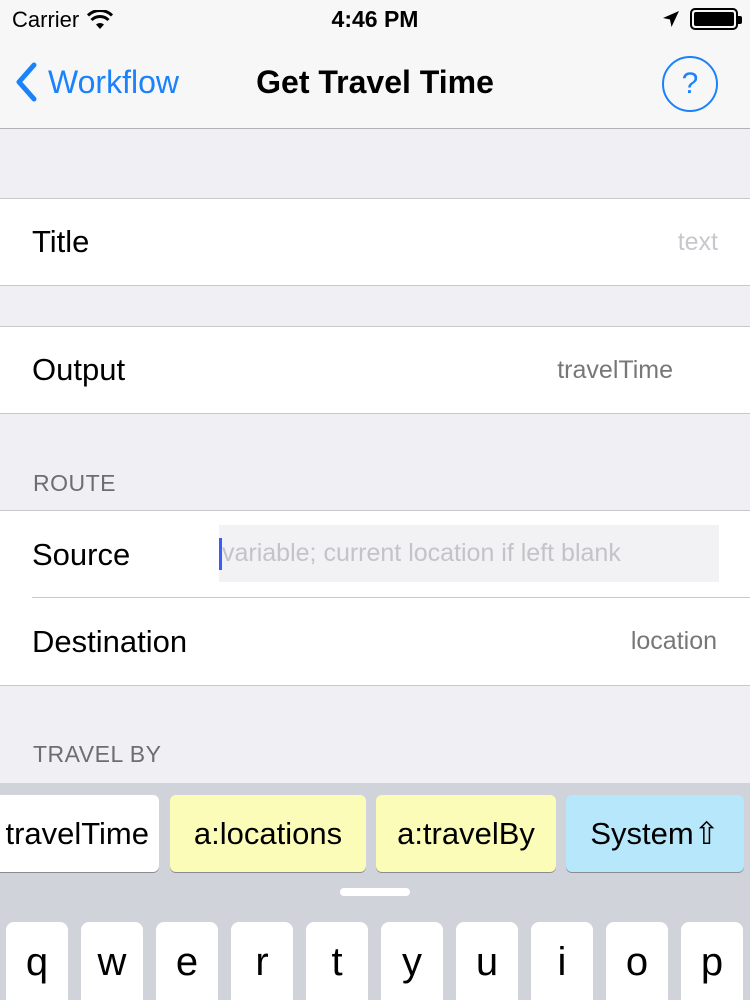 This screenshot has width=750, height=1000. Describe the element at coordinates (74, 483) in the screenshot. I see `route-section-header: ROUTE` at that location.